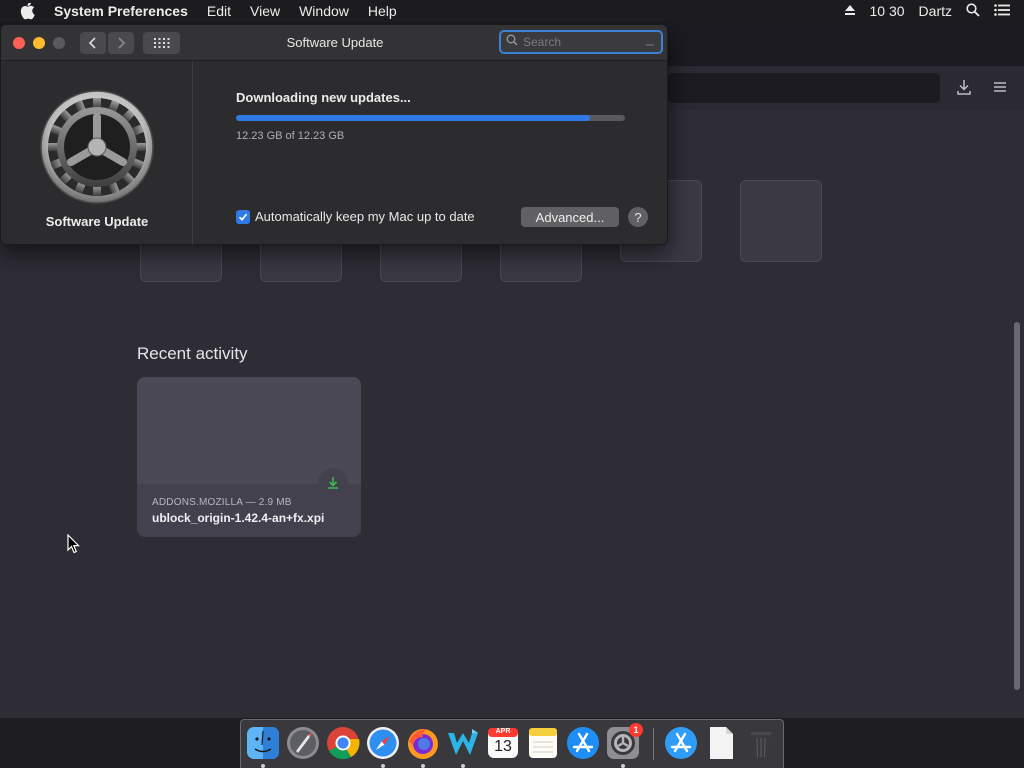 Image resolution: width=1024 pixels, height=768 pixels. What do you see at coordinates (383, 743) in the screenshot?
I see `safari-icon` at bounding box center [383, 743].